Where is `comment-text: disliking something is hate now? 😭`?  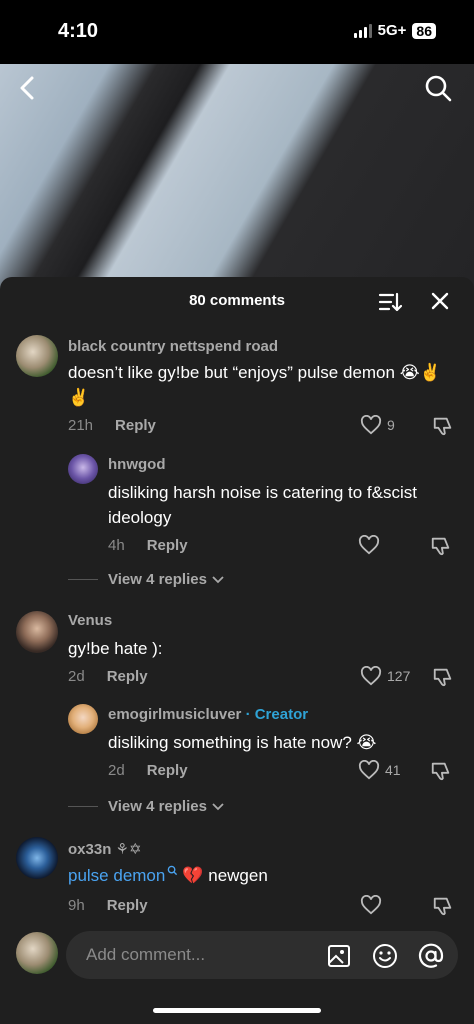
comment-text: disliking something is hate now? 😭 is located at coordinates (242, 742).